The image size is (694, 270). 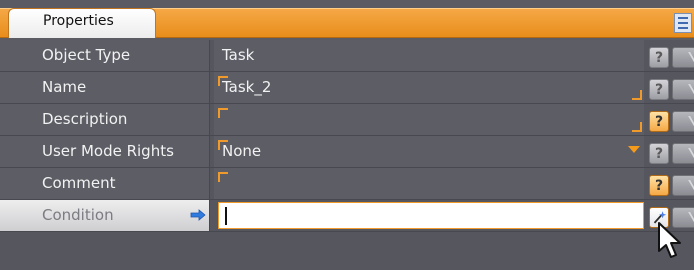 What do you see at coordinates (347, 20) in the screenshot?
I see `properties-header: Properties` at bounding box center [347, 20].